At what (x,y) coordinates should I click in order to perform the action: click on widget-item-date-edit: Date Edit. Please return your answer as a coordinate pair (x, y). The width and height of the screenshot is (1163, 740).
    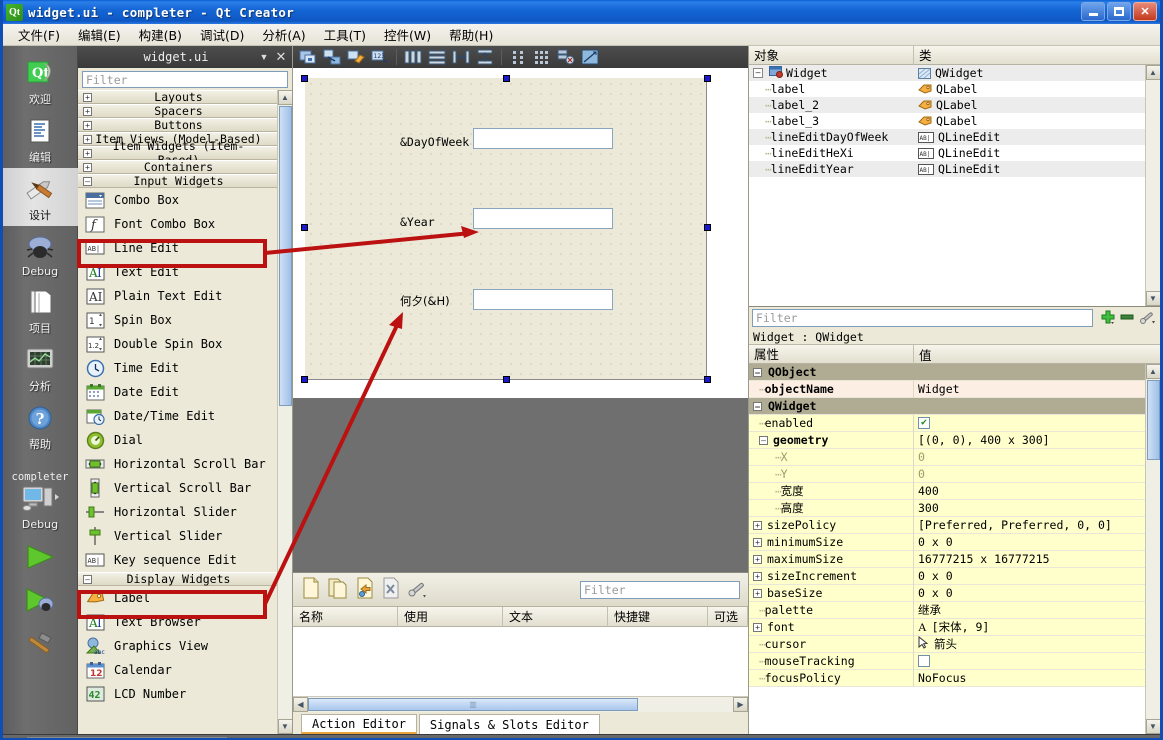
    Looking at the image, I should click on (177, 392).